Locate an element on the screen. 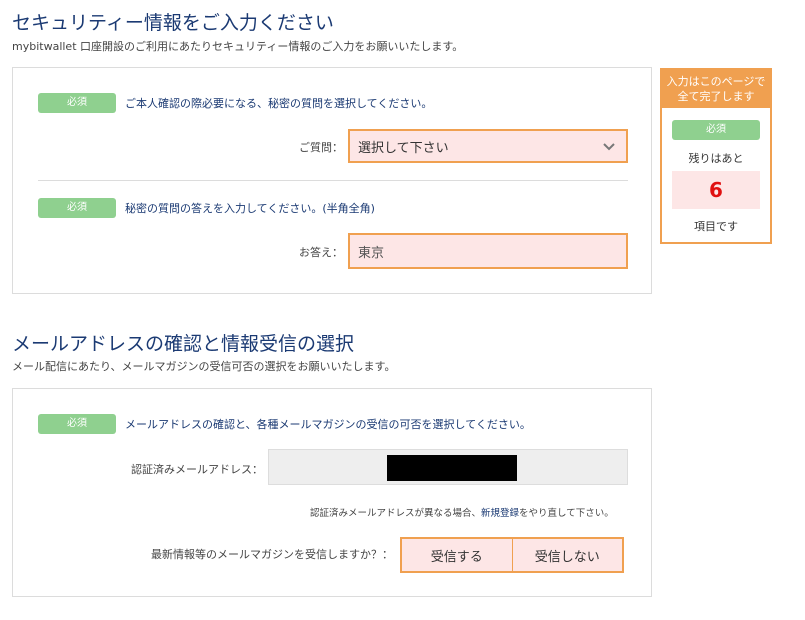 The width and height of the screenshot is (805, 620). secret-answer-value: 東京 is located at coordinates (371, 253).